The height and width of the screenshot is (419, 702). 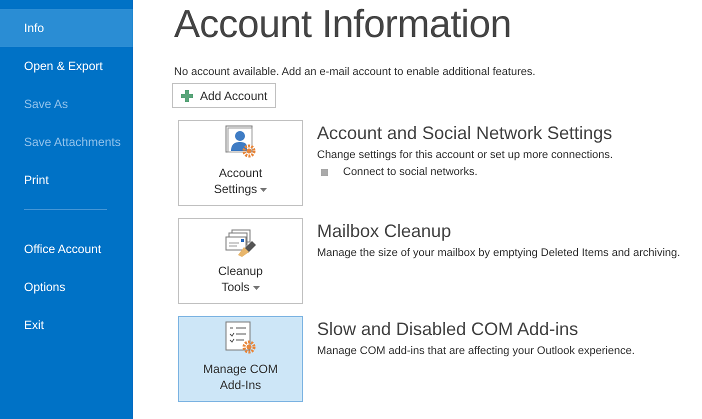 What do you see at coordinates (343, 25) in the screenshot?
I see `page-title: Account Information` at bounding box center [343, 25].